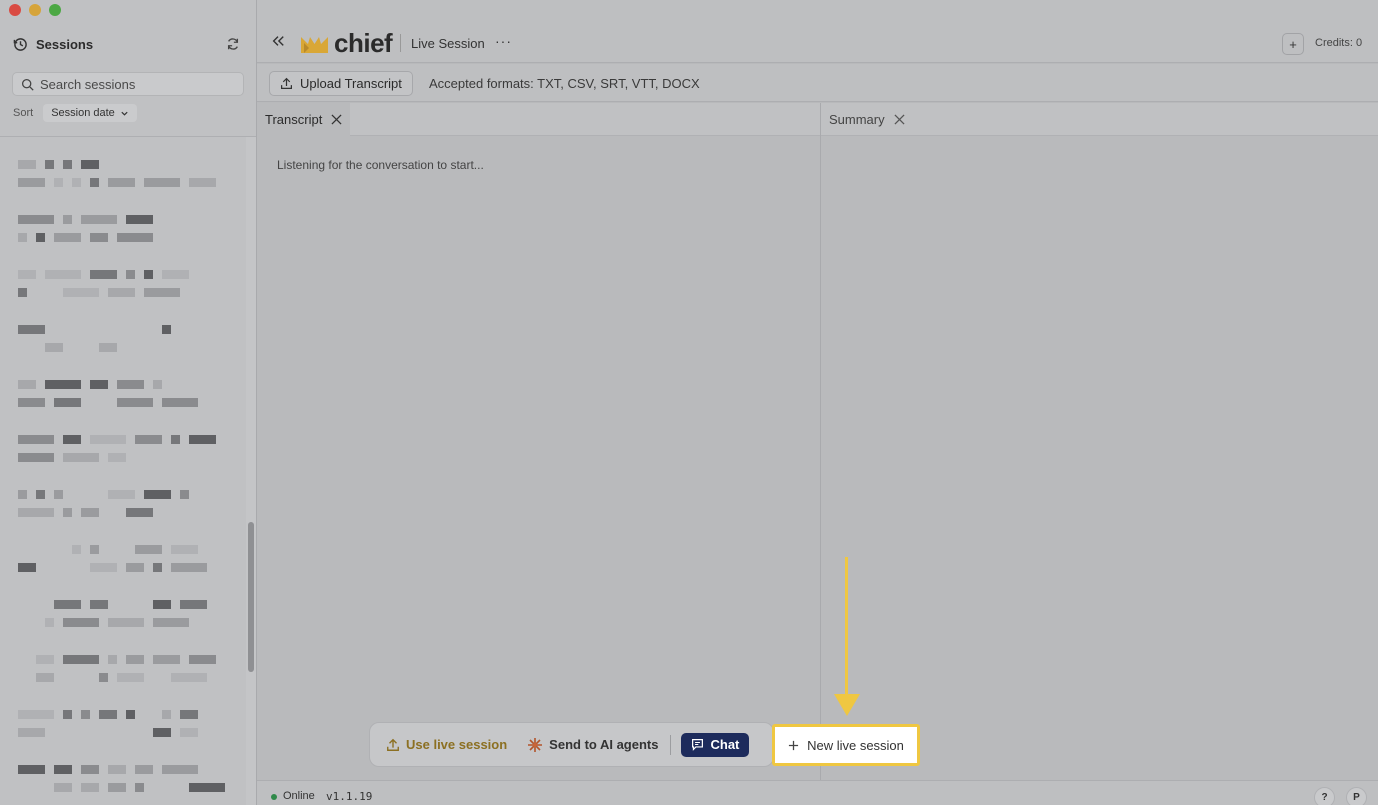 The width and height of the screenshot is (1378, 805). What do you see at coordinates (90, 113) in the screenshot?
I see `sort-dropdown: Session date` at bounding box center [90, 113].